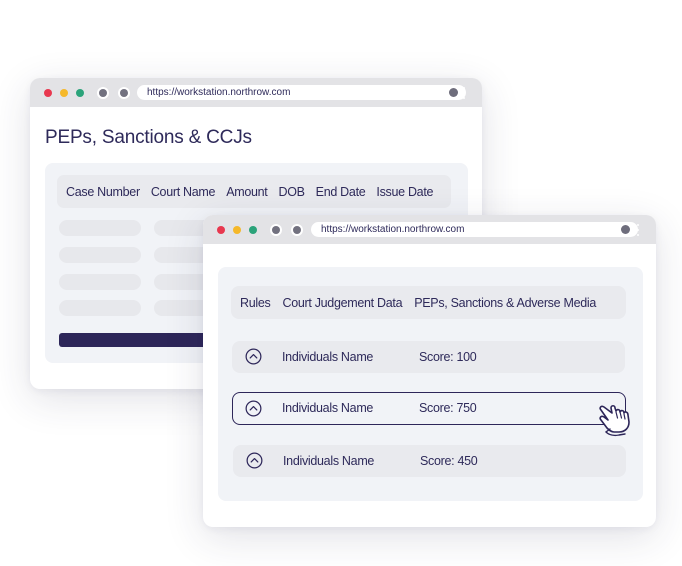 The width and height of the screenshot is (682, 566). What do you see at coordinates (614, 420) in the screenshot?
I see `hand-pointer-icon` at bounding box center [614, 420].